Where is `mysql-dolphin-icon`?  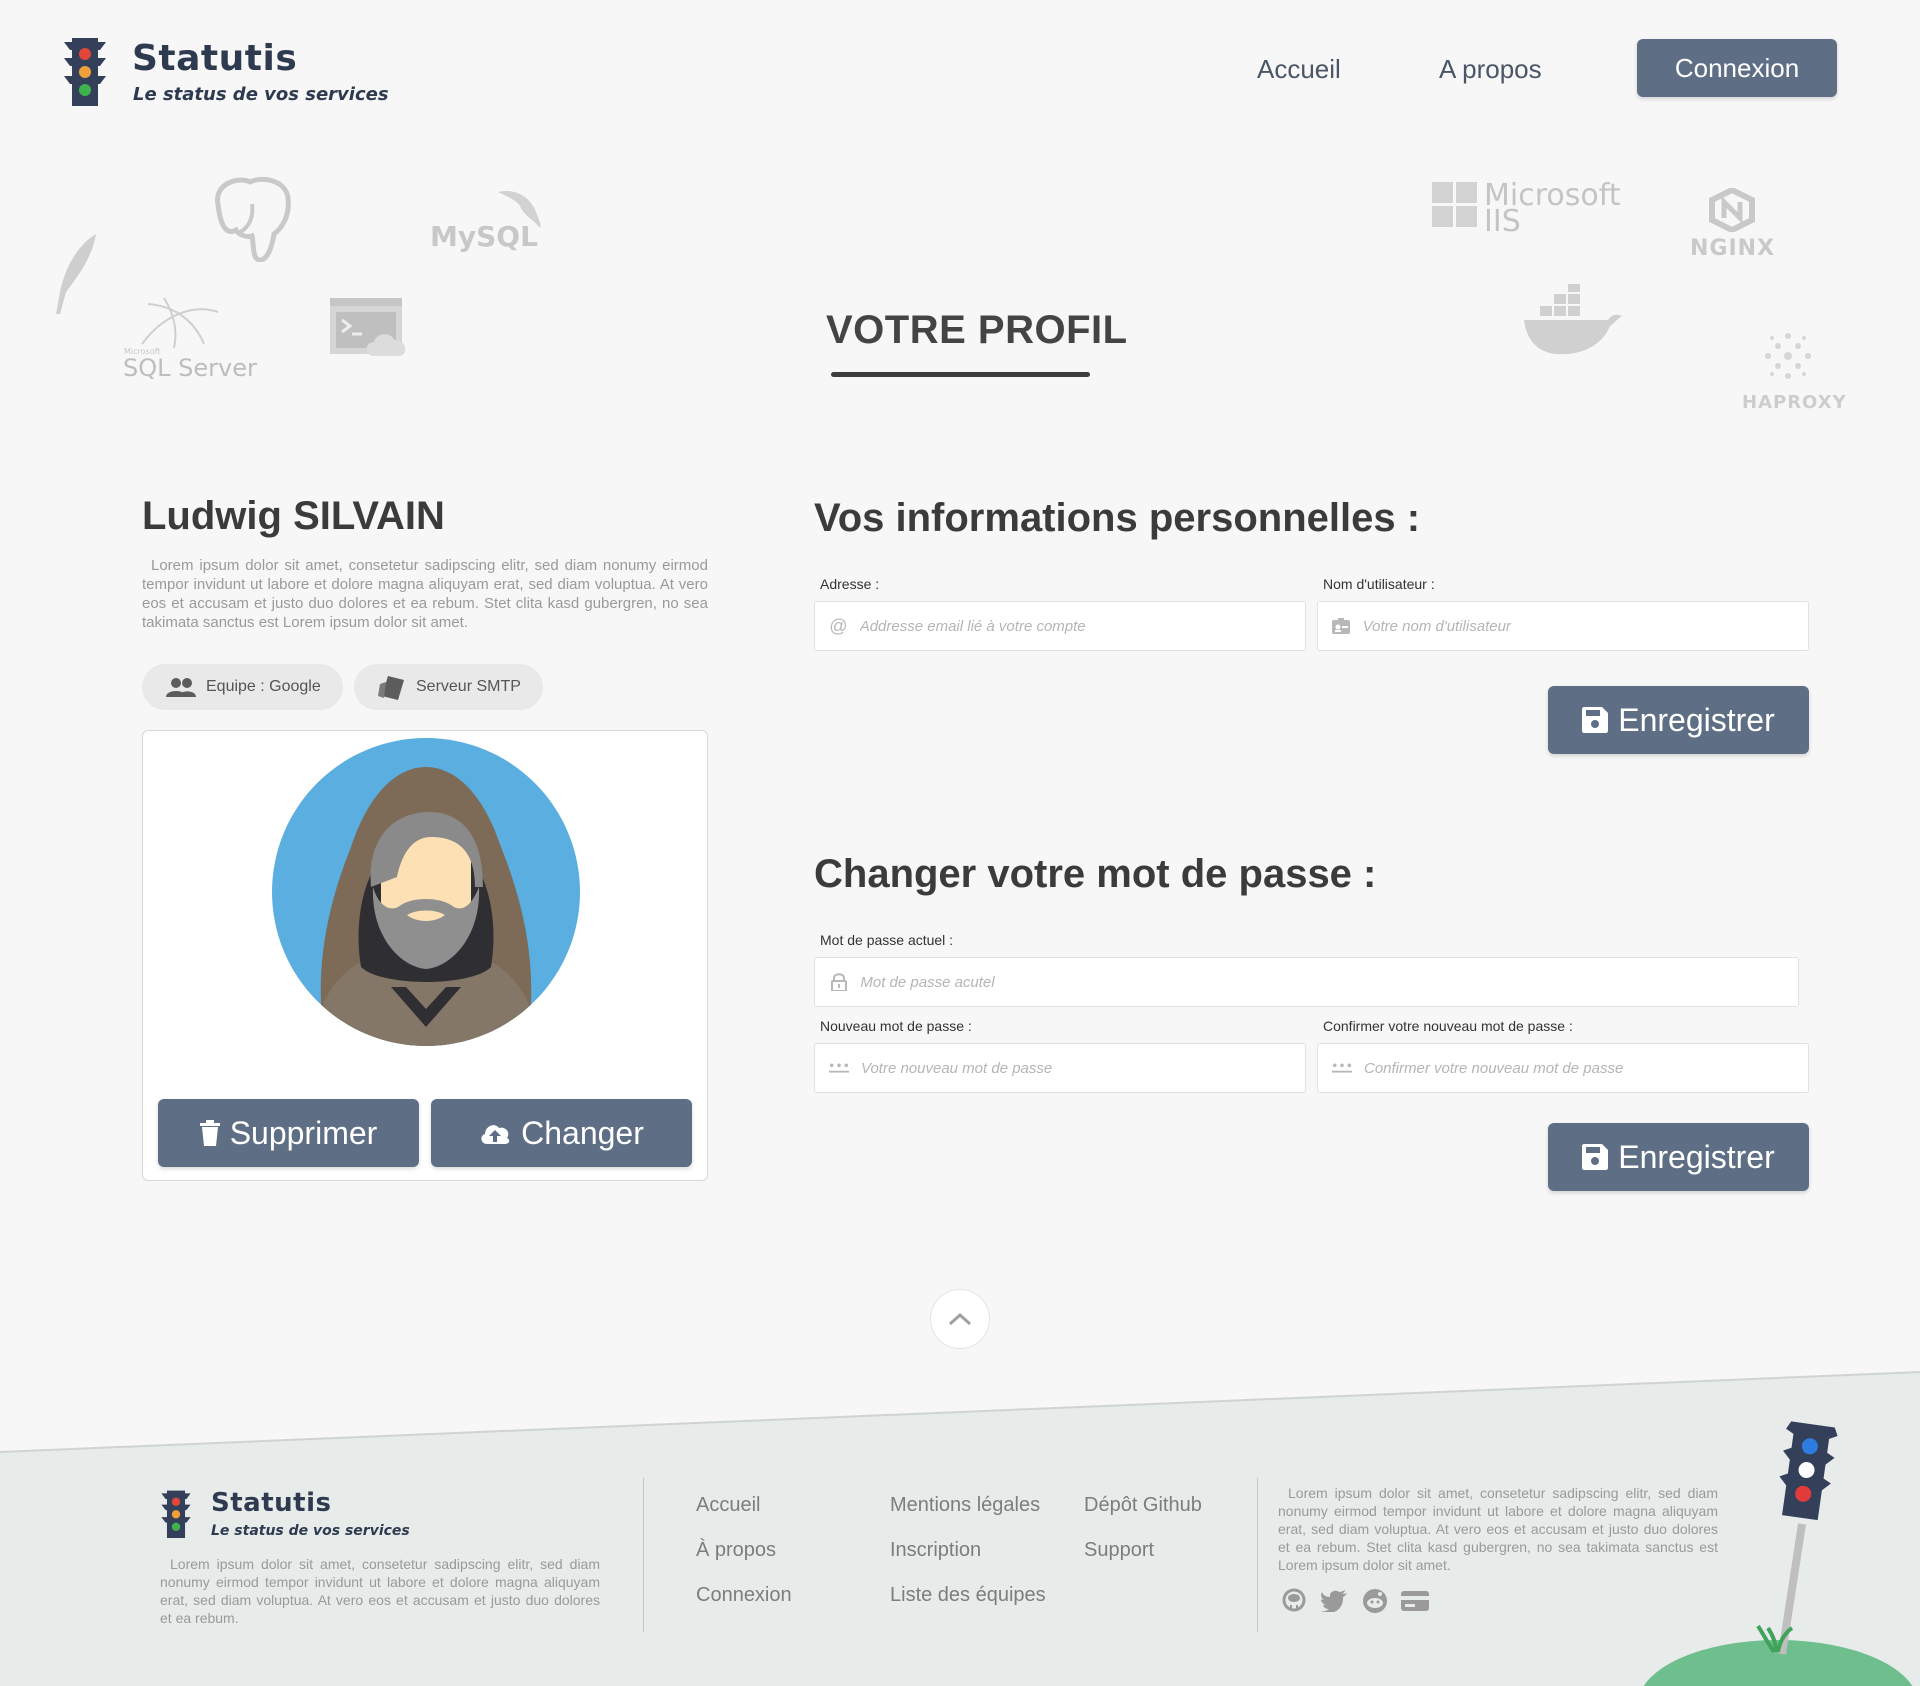 mysql-dolphin-icon is located at coordinates (519, 209).